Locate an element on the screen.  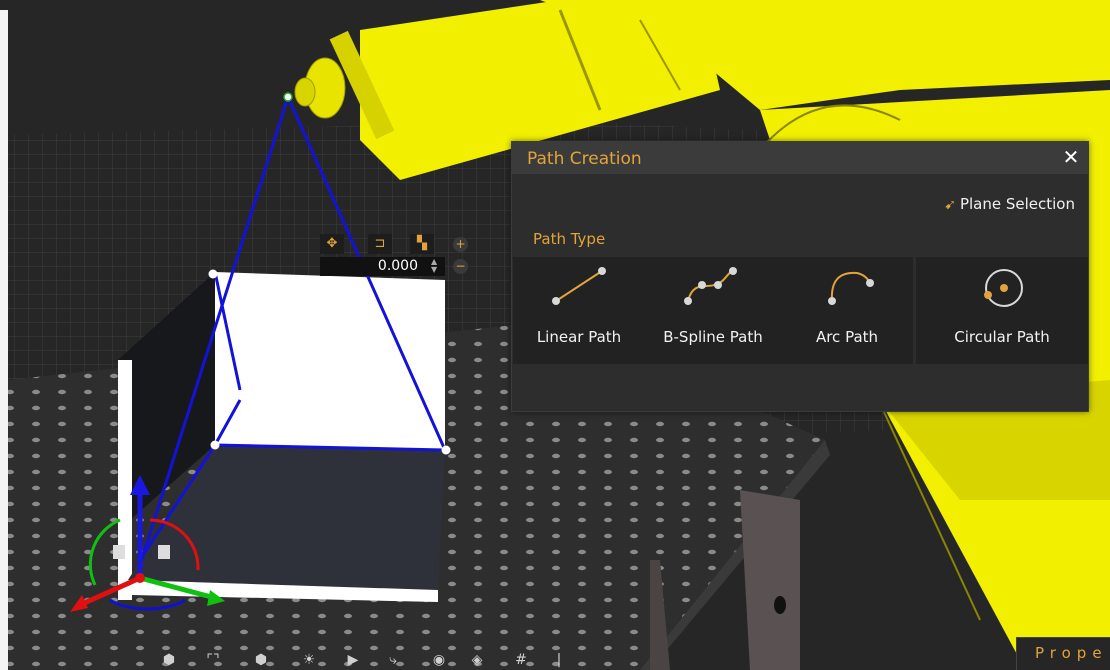
pointer-icon: ➹ is located at coordinates (950, 205).